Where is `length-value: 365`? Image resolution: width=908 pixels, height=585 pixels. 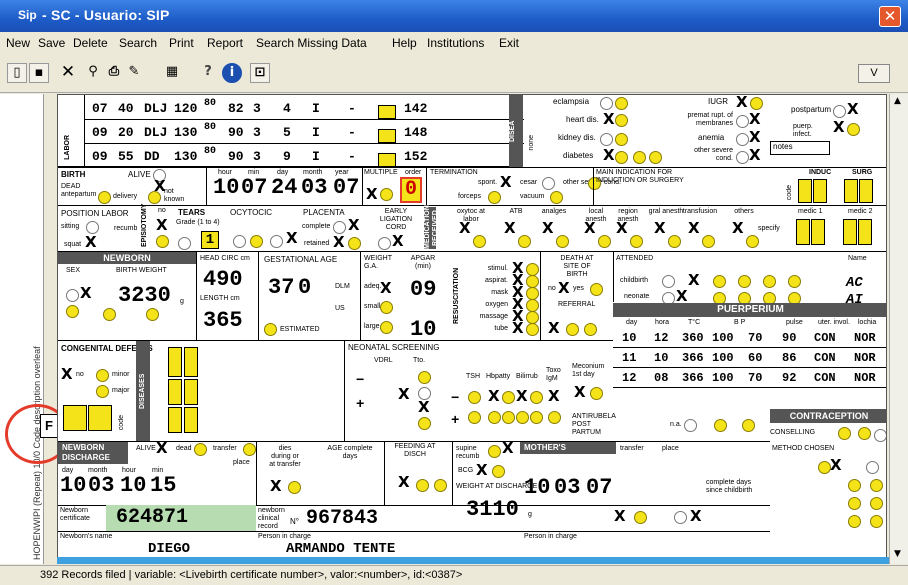 length-value: 365 is located at coordinates (223, 320).